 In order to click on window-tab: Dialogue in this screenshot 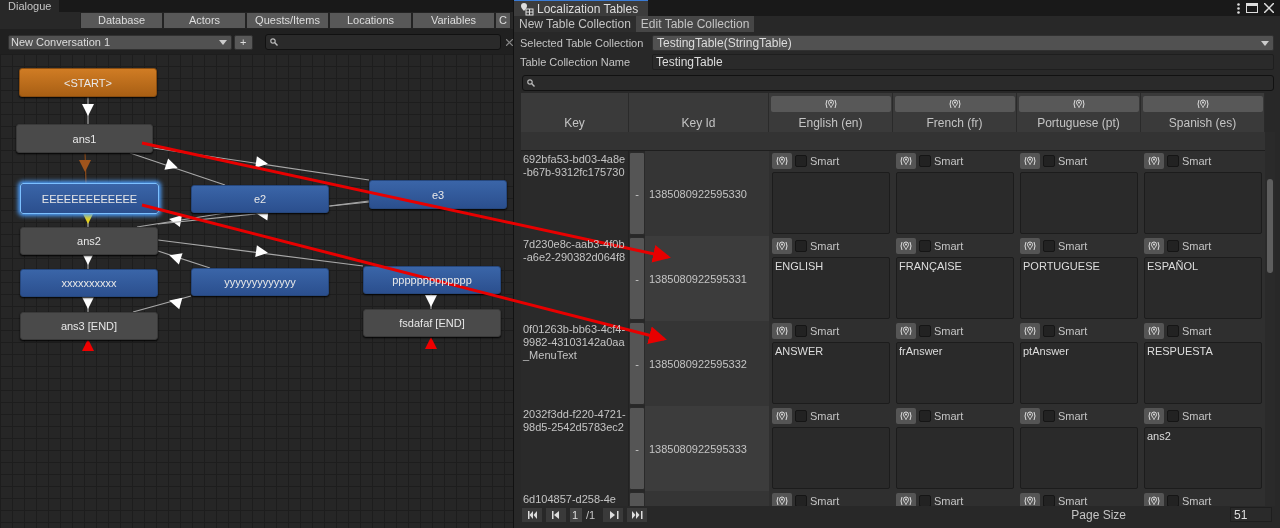, I will do `click(30, 6)`.